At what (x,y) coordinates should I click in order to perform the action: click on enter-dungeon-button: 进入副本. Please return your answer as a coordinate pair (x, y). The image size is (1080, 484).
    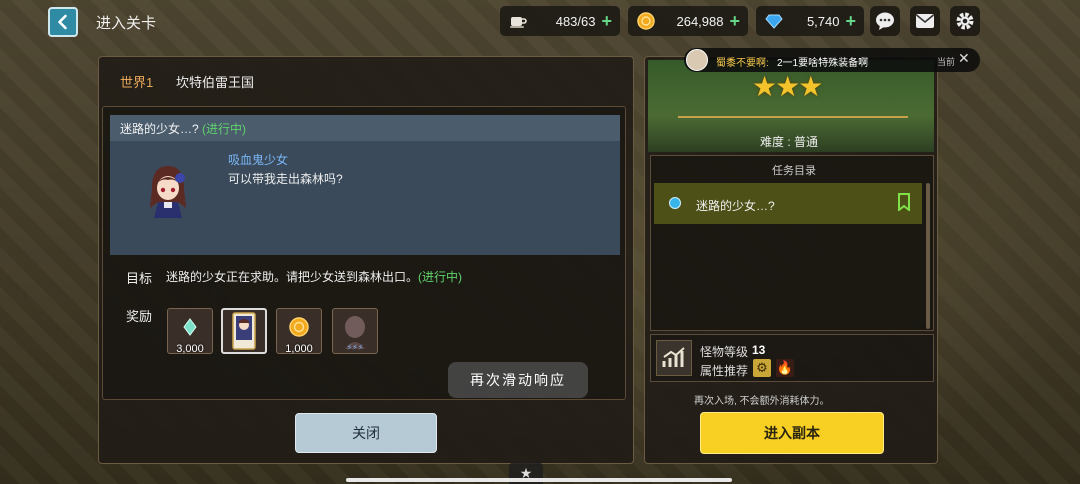
    Looking at the image, I should click on (792, 433).